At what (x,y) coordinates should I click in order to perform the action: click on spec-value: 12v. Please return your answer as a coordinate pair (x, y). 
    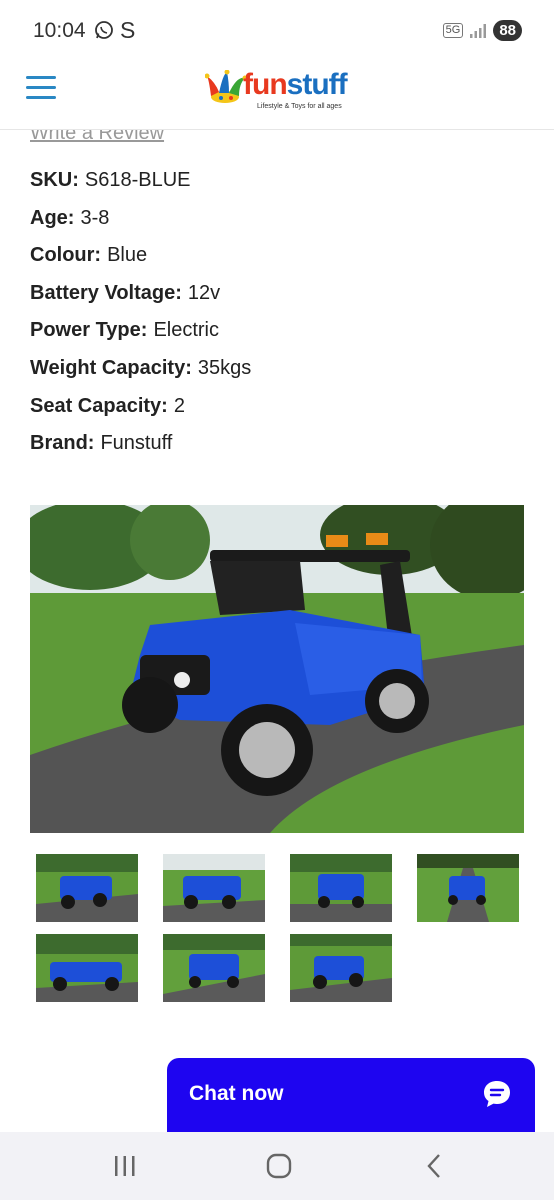
    Looking at the image, I should click on (204, 292).